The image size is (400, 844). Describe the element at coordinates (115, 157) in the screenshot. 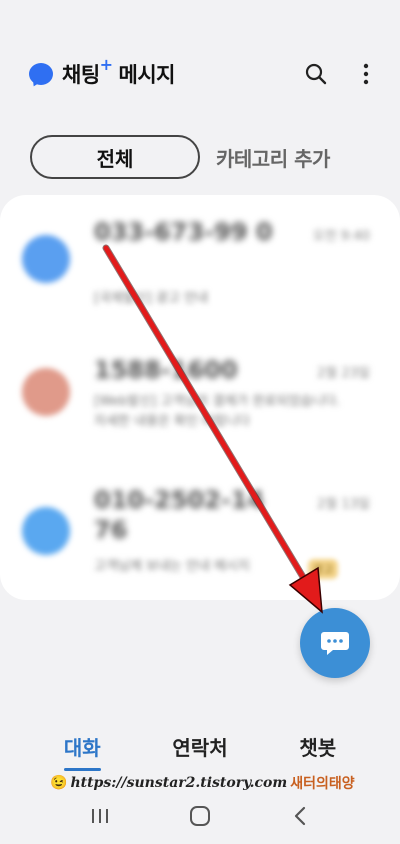

I see `category-chip-all: 전체` at that location.